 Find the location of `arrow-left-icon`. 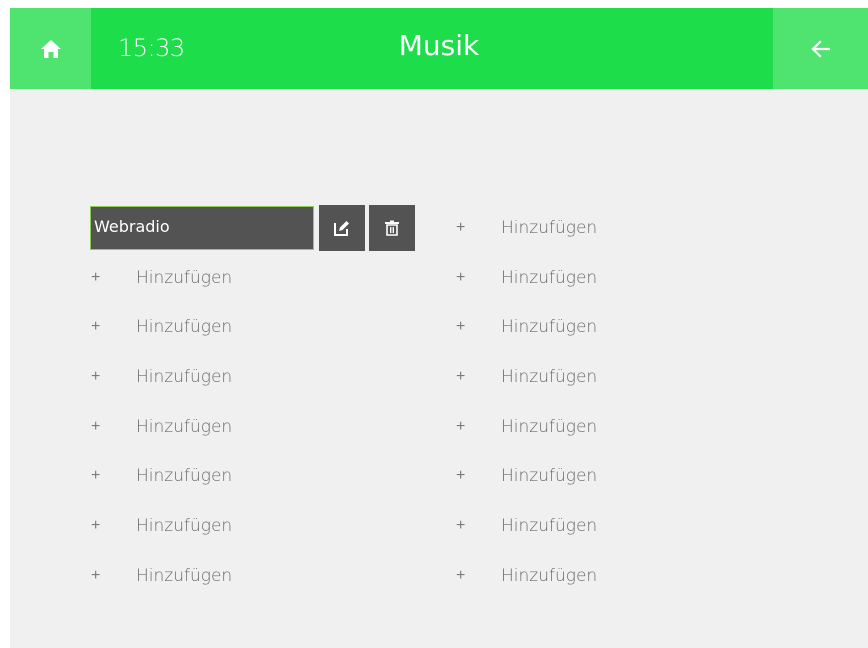

arrow-left-icon is located at coordinates (820, 48).